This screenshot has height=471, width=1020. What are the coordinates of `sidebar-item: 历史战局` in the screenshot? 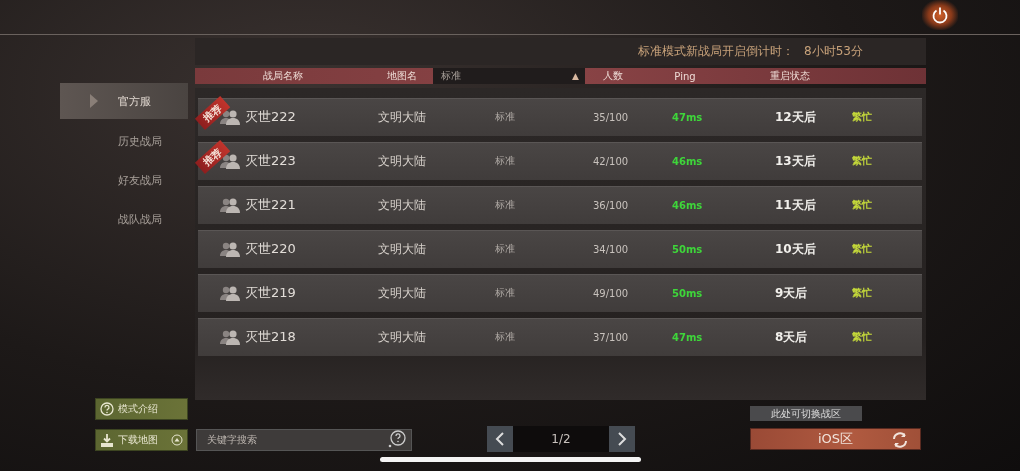 It's located at (124, 141).